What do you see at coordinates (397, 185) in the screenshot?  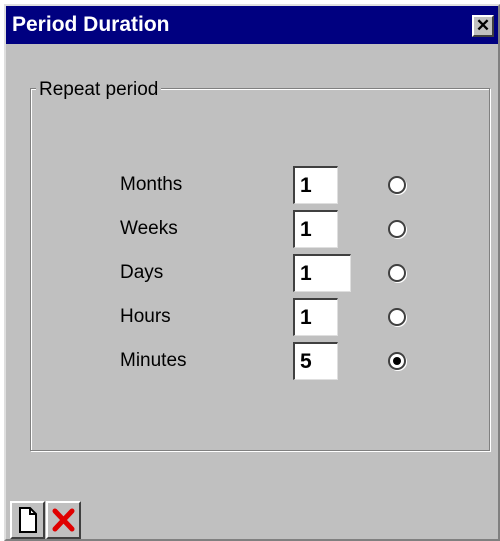 I see `months-radio` at bounding box center [397, 185].